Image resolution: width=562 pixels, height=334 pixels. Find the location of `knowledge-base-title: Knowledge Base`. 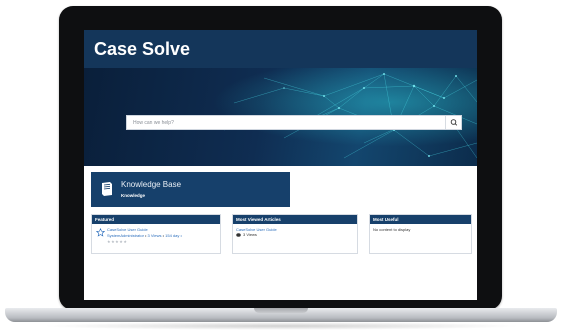

knowledge-base-title: Knowledge Base is located at coordinates (151, 184).